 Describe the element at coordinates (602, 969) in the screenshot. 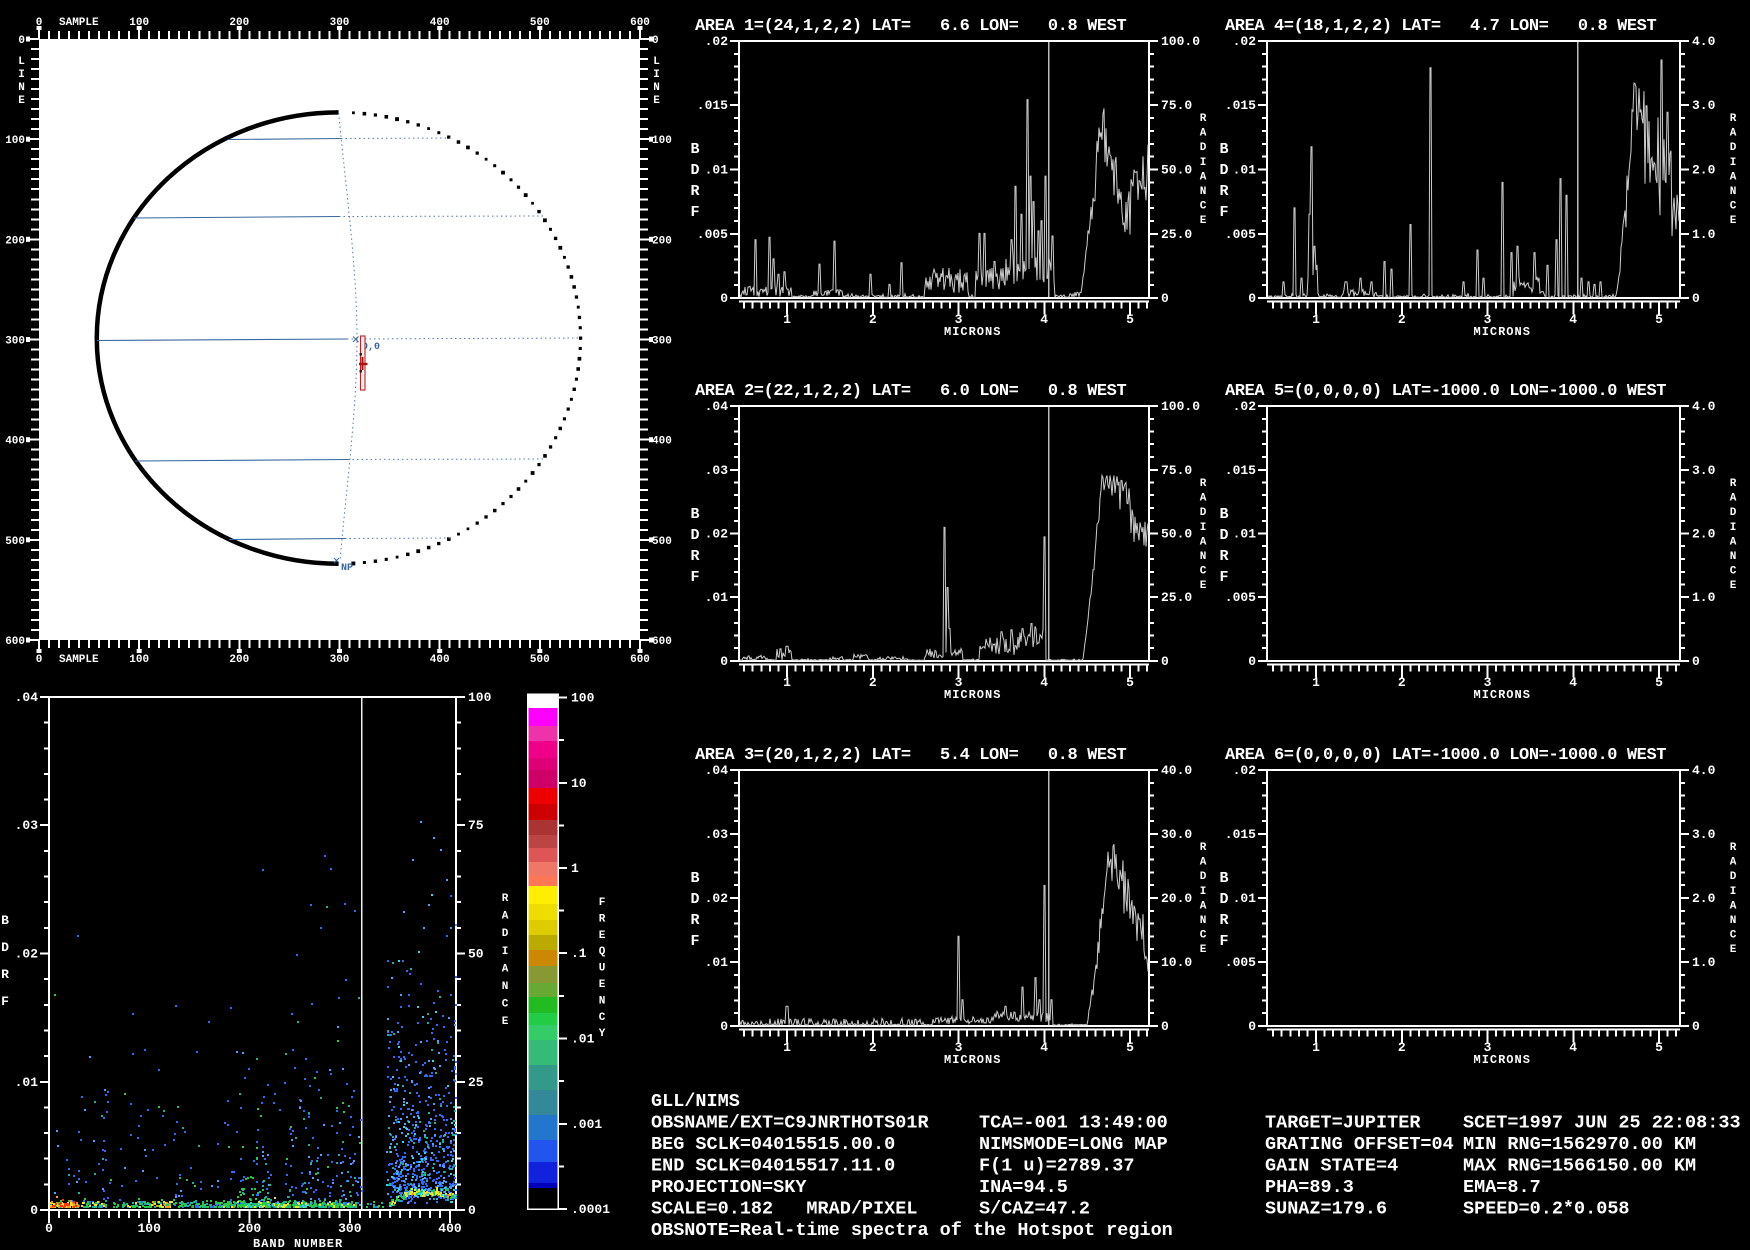

I see `svg-text: U` at that location.